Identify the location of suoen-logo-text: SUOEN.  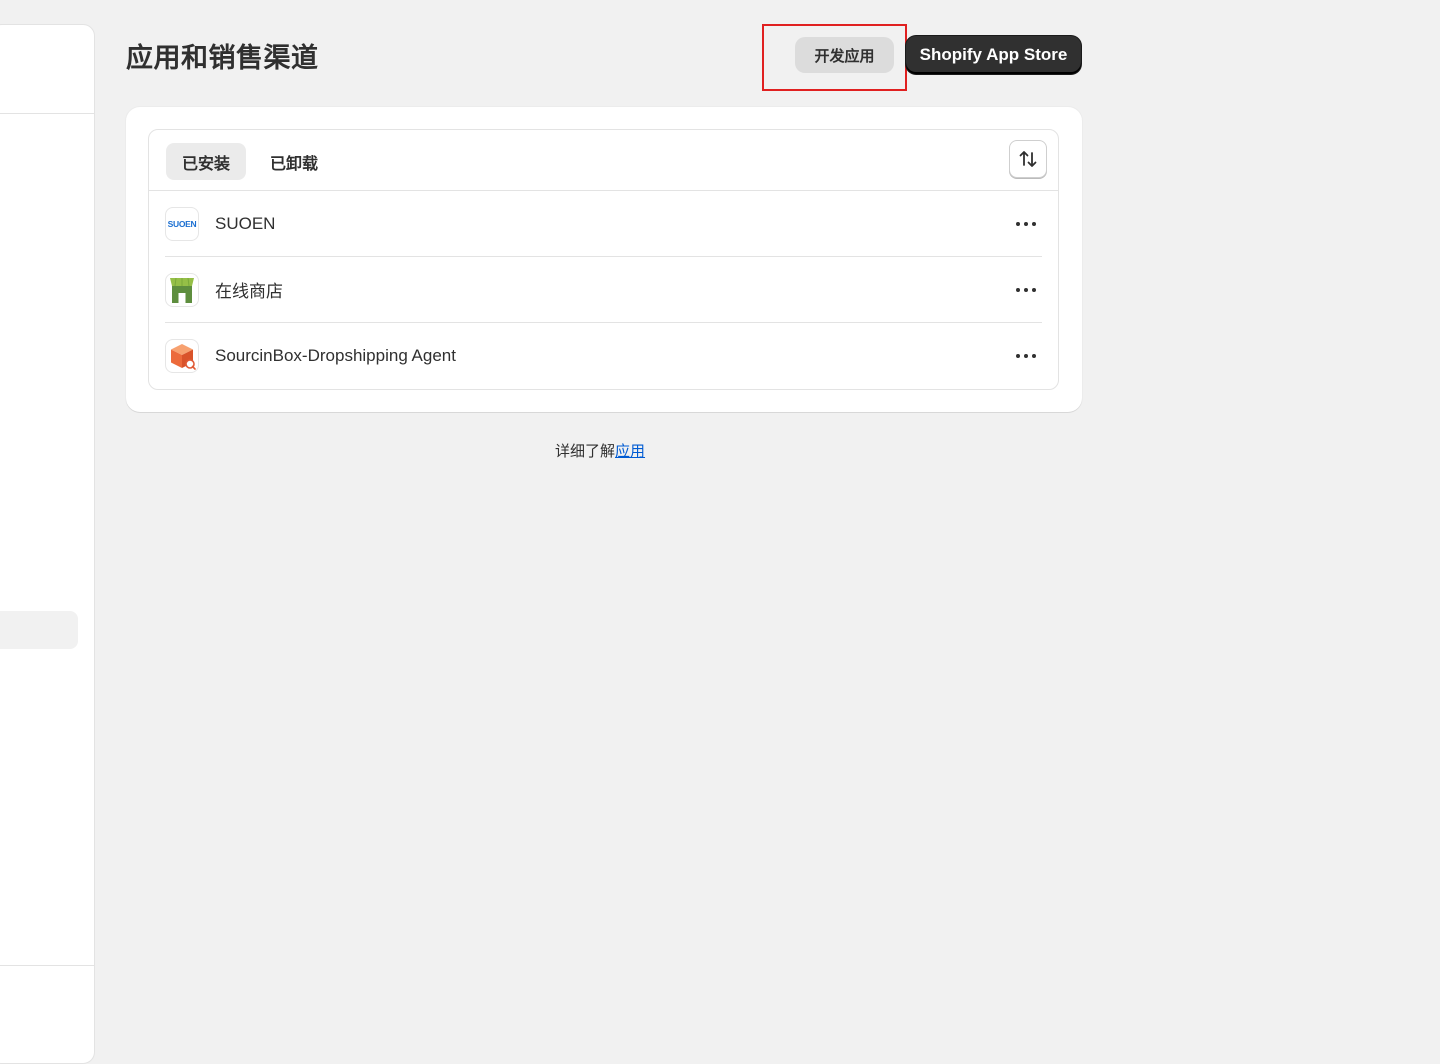
(182, 223).